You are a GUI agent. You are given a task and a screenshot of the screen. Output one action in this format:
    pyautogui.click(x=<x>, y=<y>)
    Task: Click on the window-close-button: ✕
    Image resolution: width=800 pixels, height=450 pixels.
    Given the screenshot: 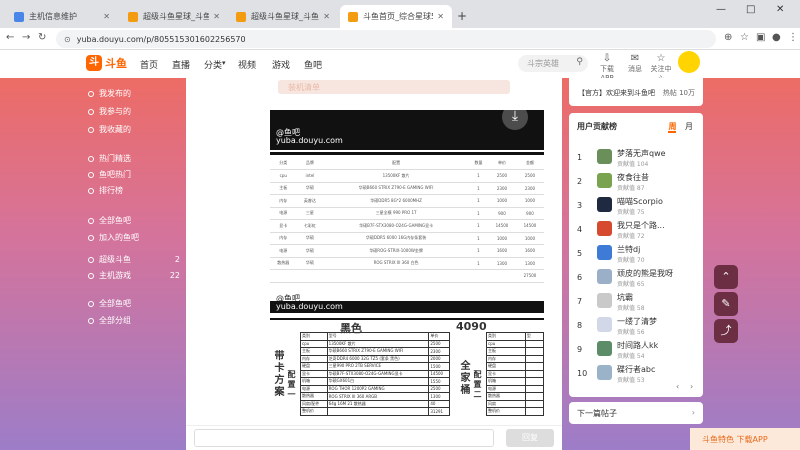 What is the action you would take?
    pyautogui.click(x=780, y=9)
    